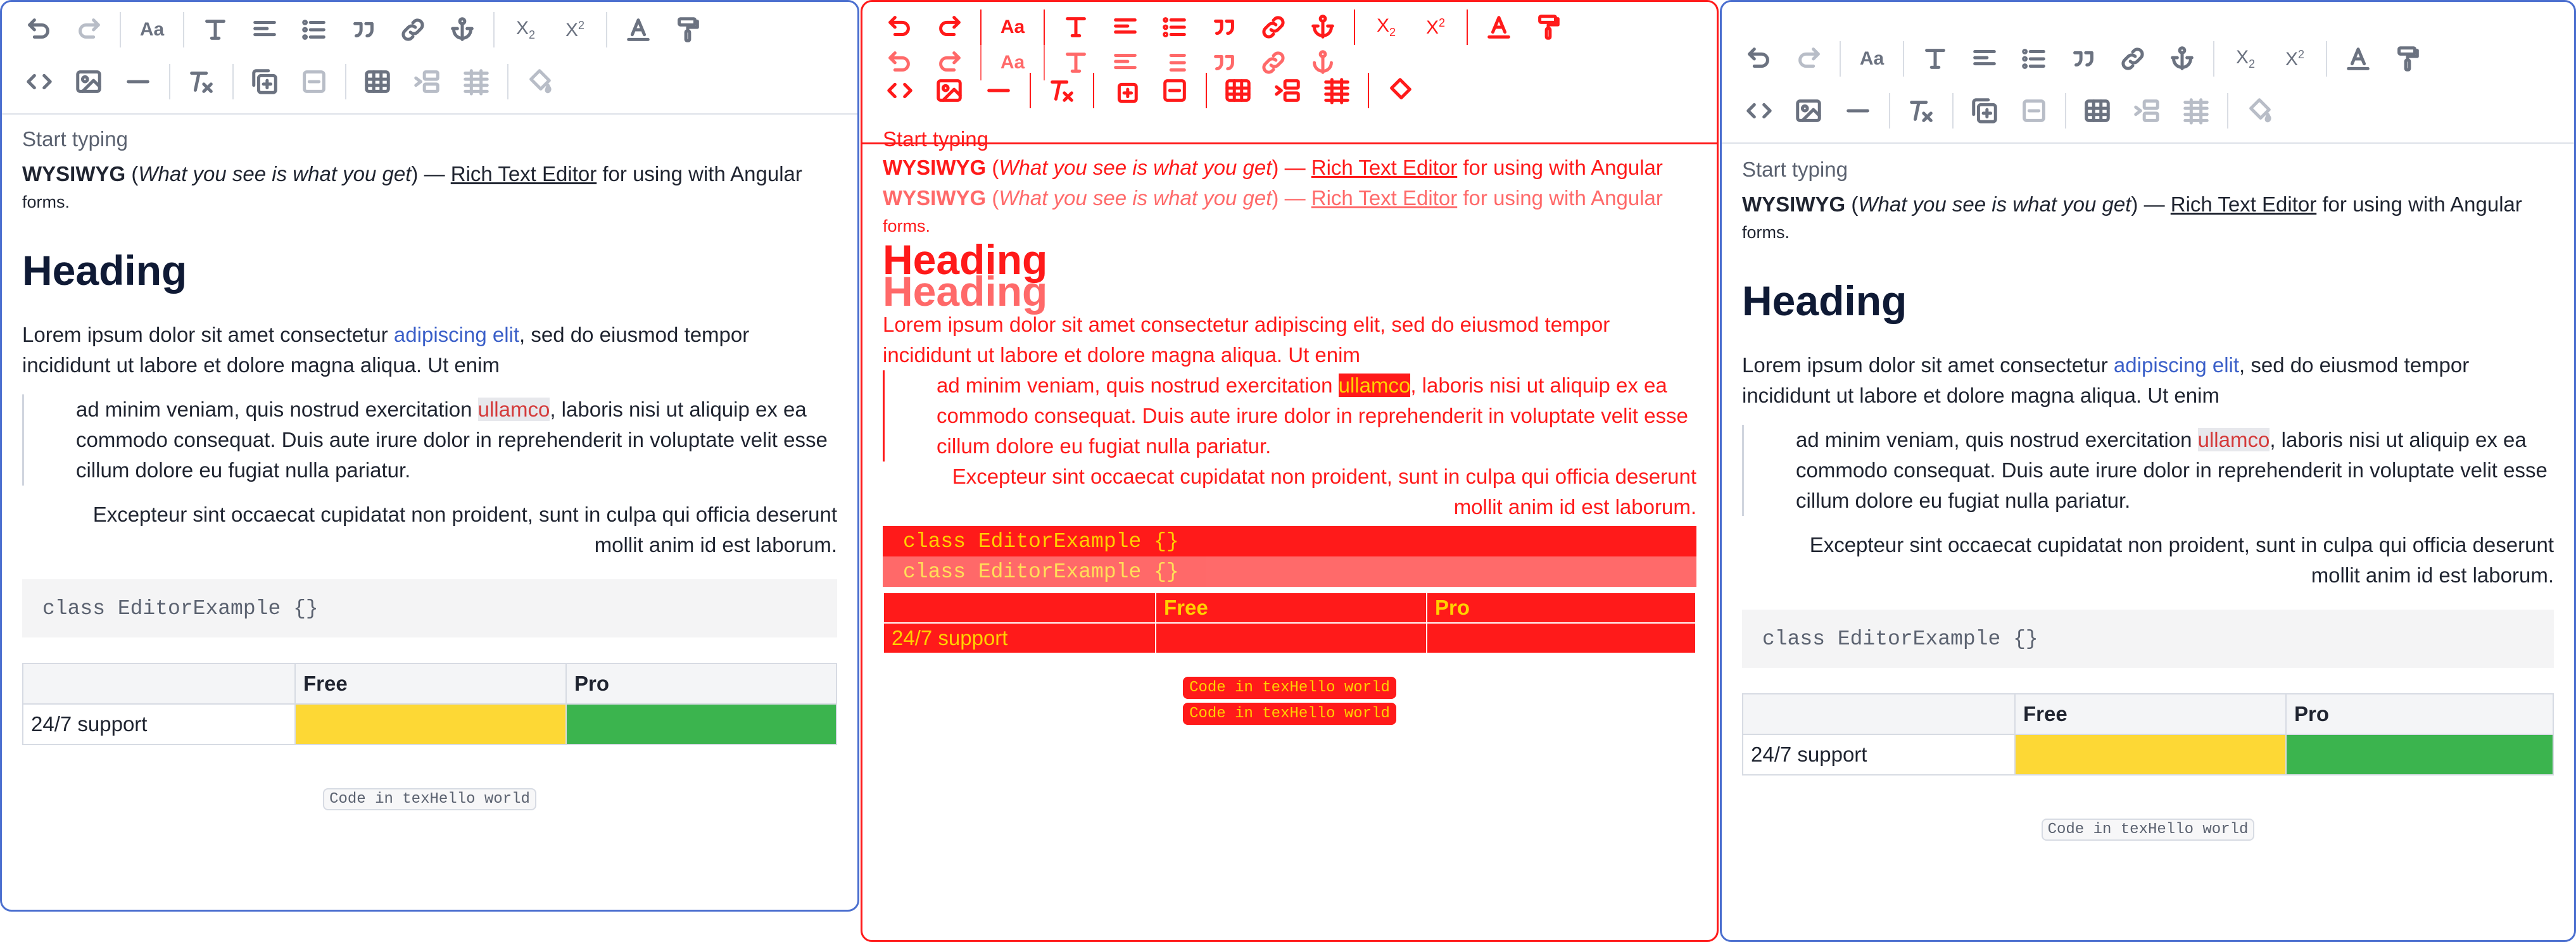  What do you see at coordinates (275, 173) in the screenshot?
I see `intro-italic: What you see is what you get` at bounding box center [275, 173].